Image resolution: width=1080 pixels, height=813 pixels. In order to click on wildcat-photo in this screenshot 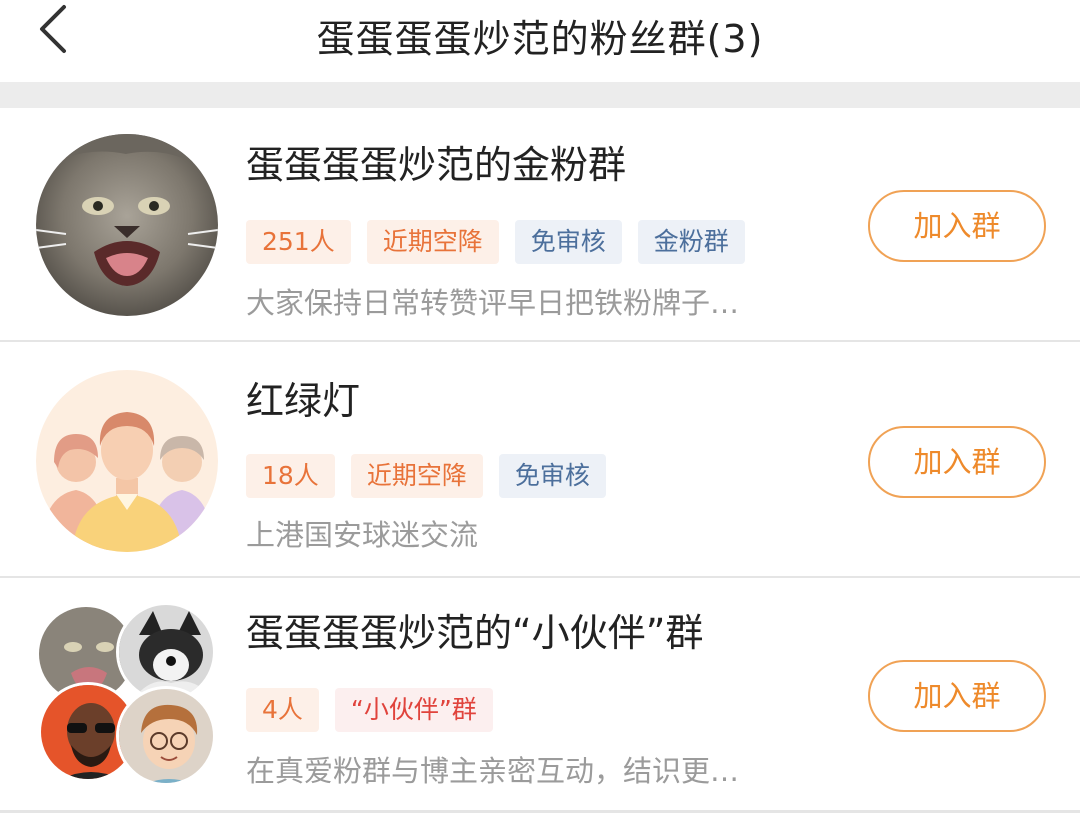, I will do `click(127, 225)`.